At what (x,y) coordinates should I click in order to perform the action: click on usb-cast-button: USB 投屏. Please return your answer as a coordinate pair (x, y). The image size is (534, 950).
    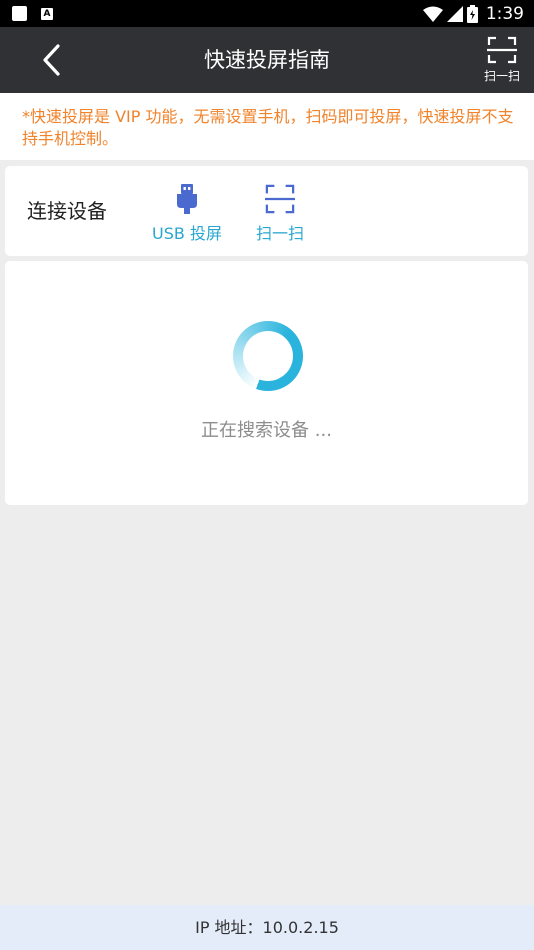
    Looking at the image, I should click on (187, 214).